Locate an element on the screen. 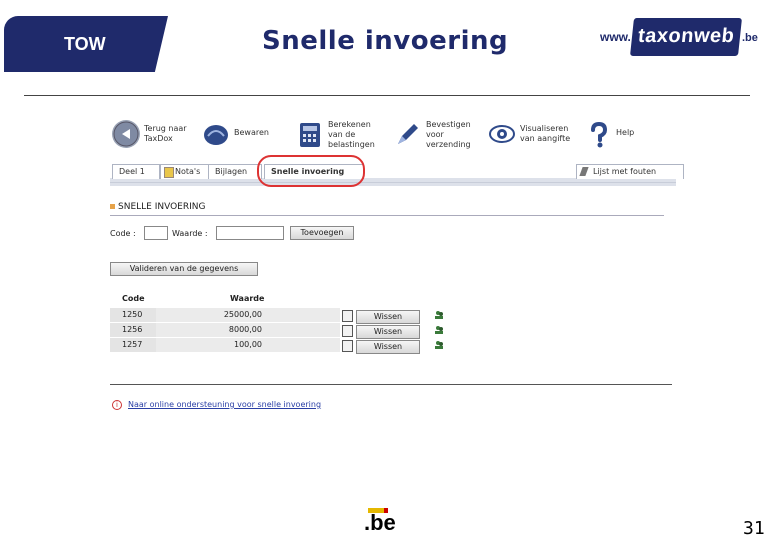 This screenshot has width=780, height=540. column-header-waarde: Waarde is located at coordinates (247, 298).